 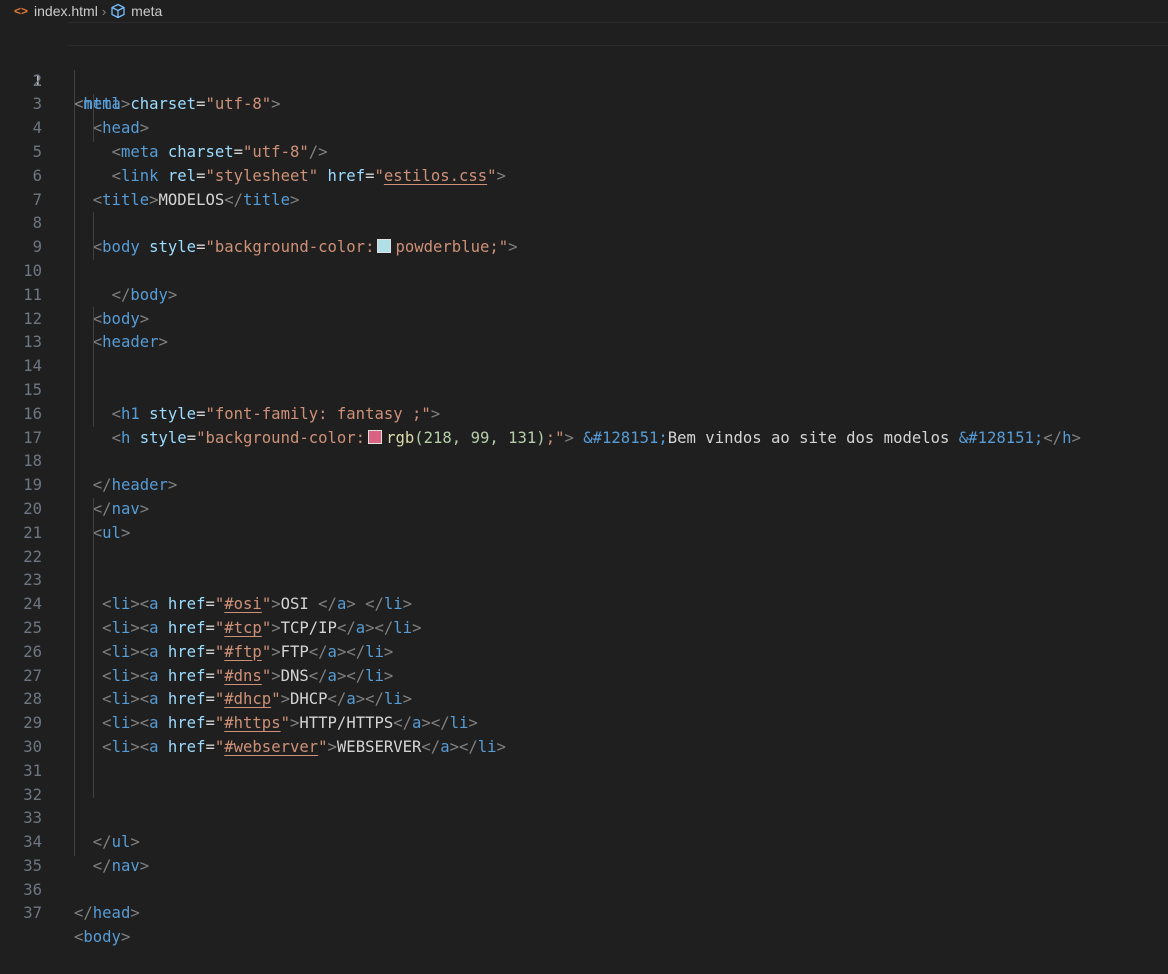 I want to click on code-line: 7, so click(x=584, y=187).